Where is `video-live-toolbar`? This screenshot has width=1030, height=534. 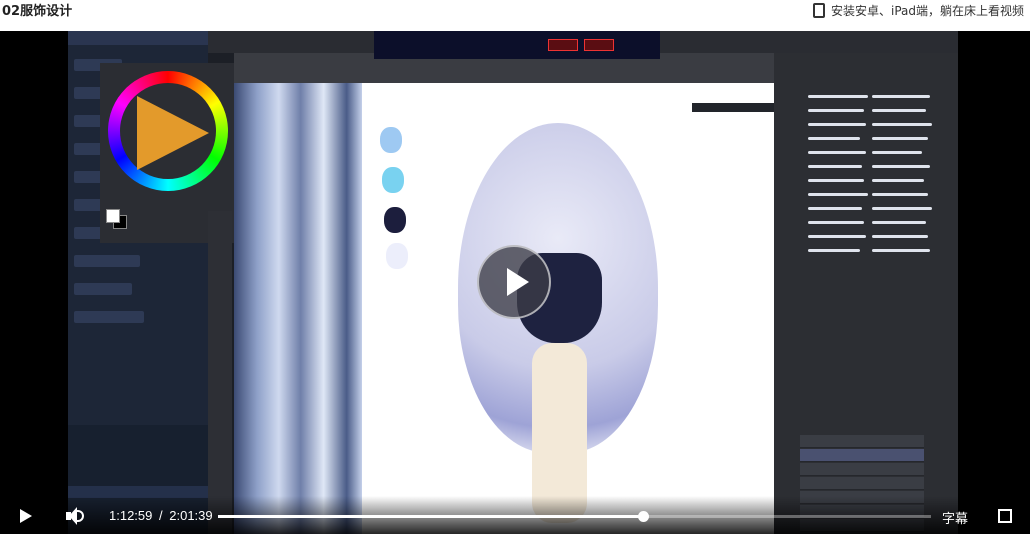
video-live-toolbar is located at coordinates (517, 45).